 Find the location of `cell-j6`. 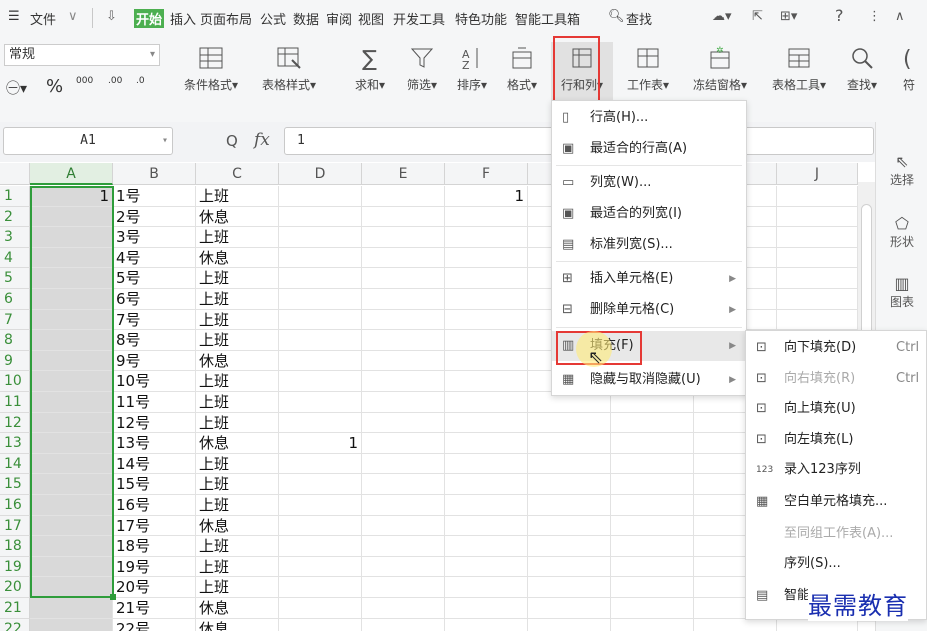

cell-j6 is located at coordinates (817, 299).